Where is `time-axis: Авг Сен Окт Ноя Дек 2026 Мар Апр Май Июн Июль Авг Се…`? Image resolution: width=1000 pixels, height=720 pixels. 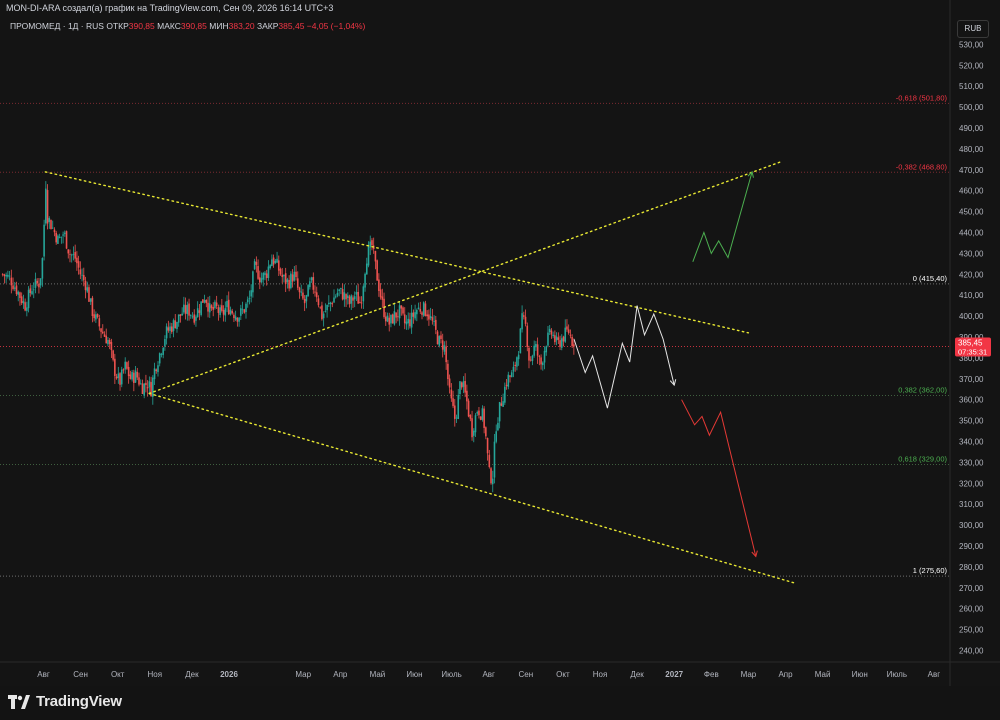 time-axis: Авг Сен Окт Ноя Дек 2026 Мар Апр Май Июн Июль Авг Се… is located at coordinates (500, 670).